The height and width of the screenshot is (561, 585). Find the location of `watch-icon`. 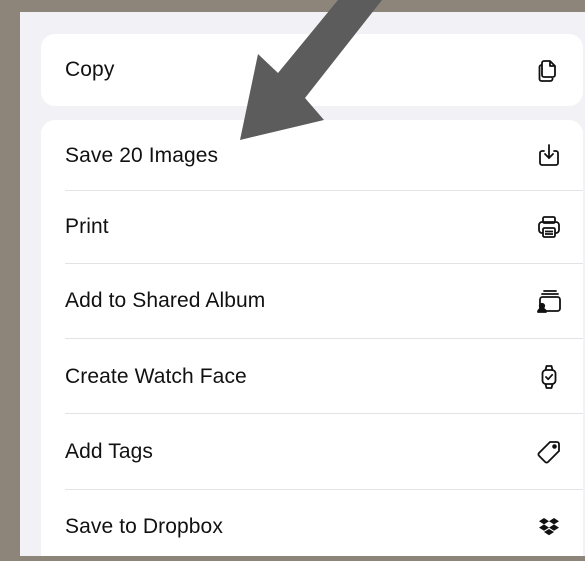

watch-icon is located at coordinates (549, 377).